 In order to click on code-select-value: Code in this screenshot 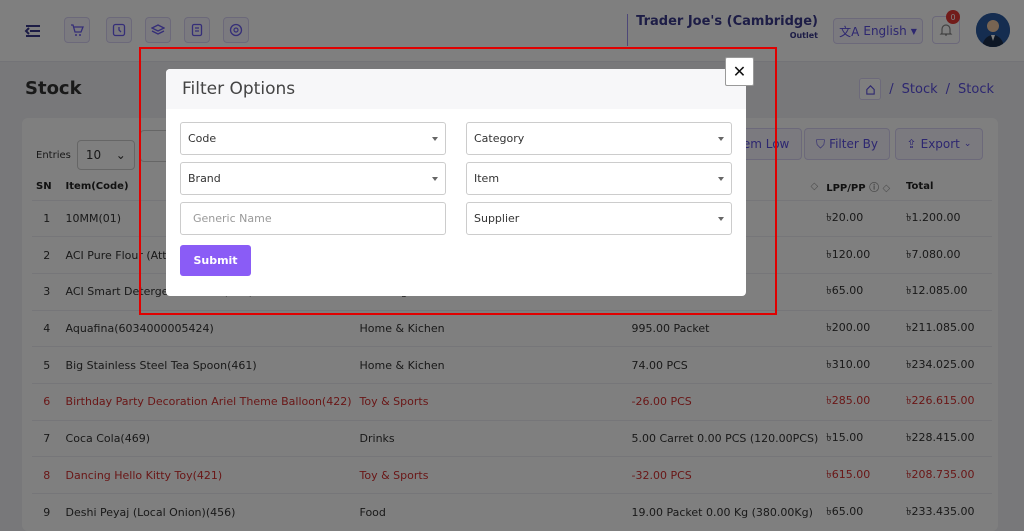, I will do `click(202, 138)`.